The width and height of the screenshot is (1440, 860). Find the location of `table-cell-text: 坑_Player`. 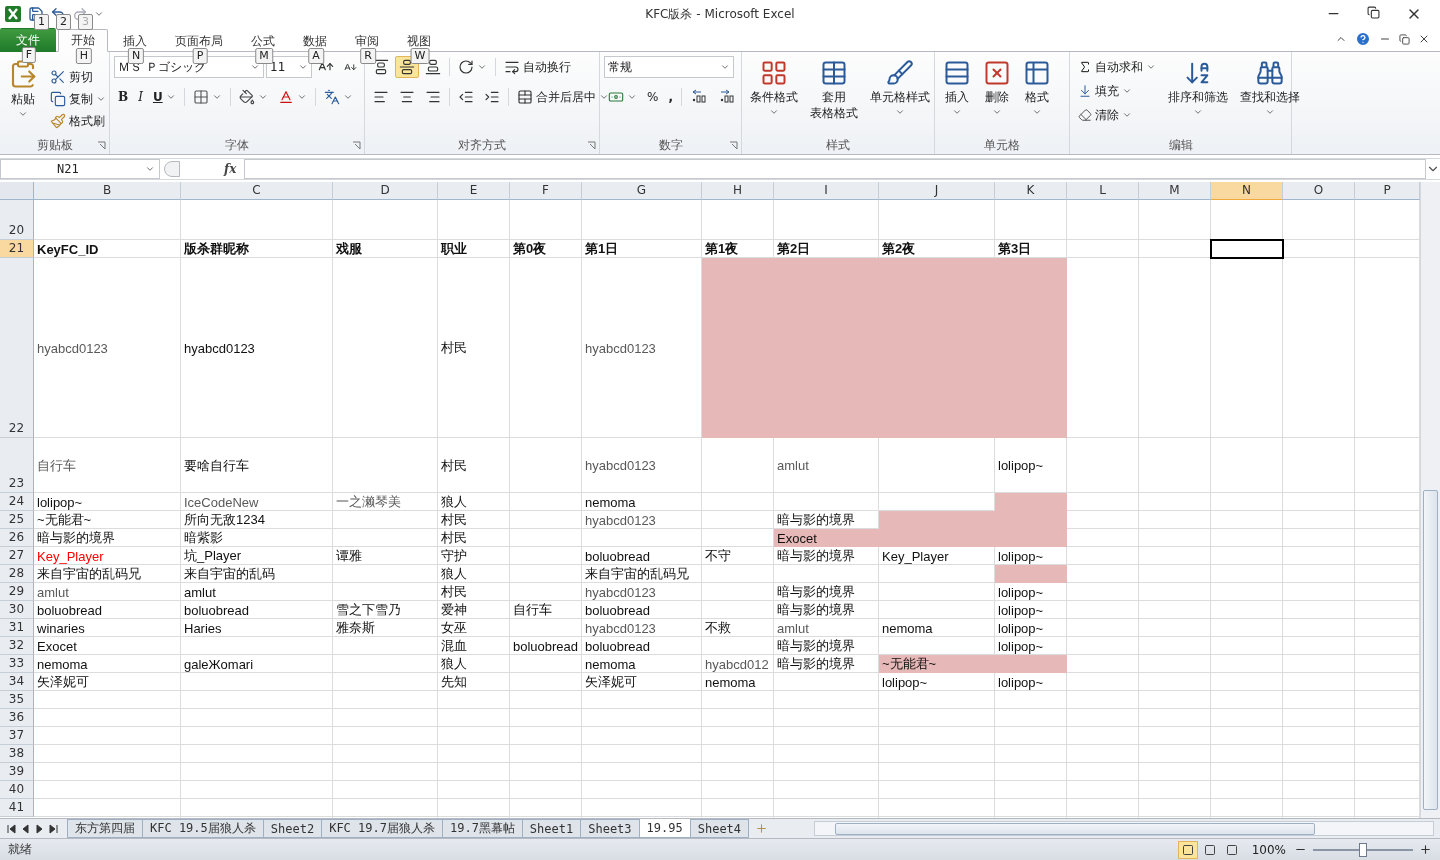

table-cell-text: 坑_Player is located at coordinates (213, 556).